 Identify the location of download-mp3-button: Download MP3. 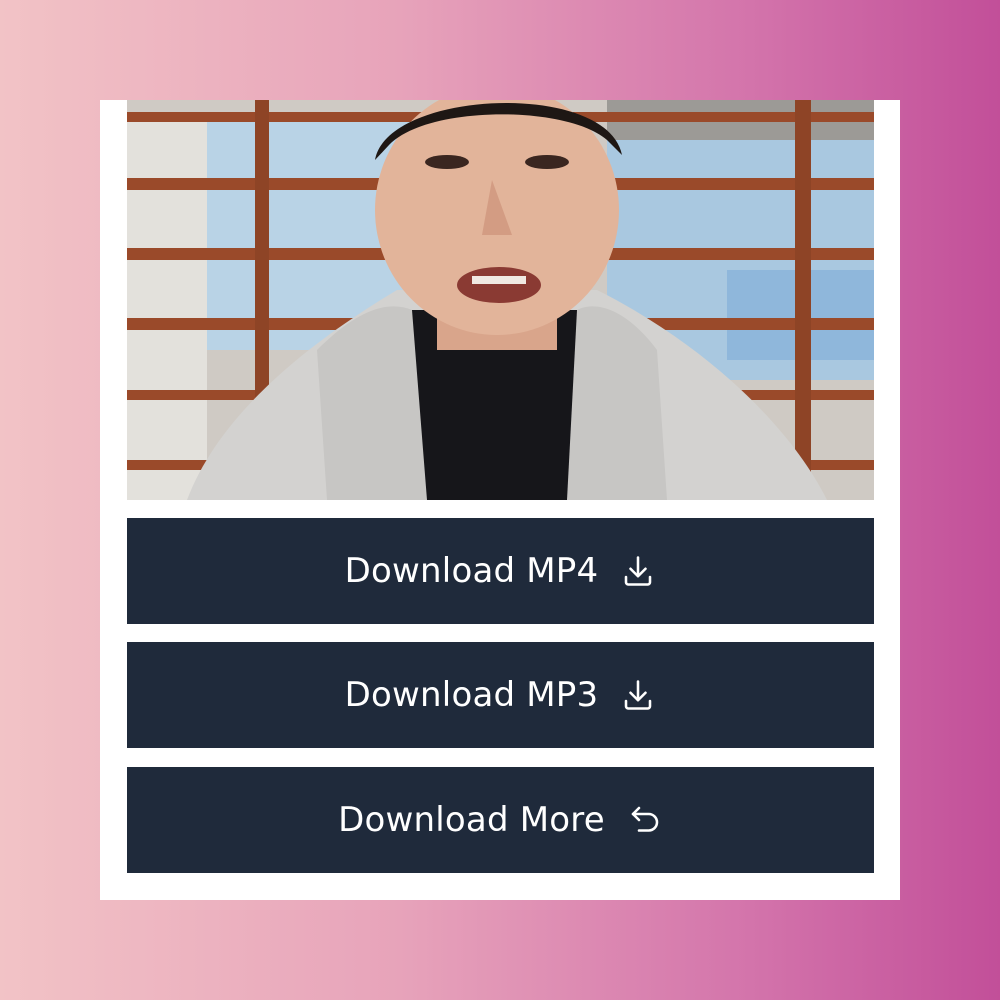
(500, 695).